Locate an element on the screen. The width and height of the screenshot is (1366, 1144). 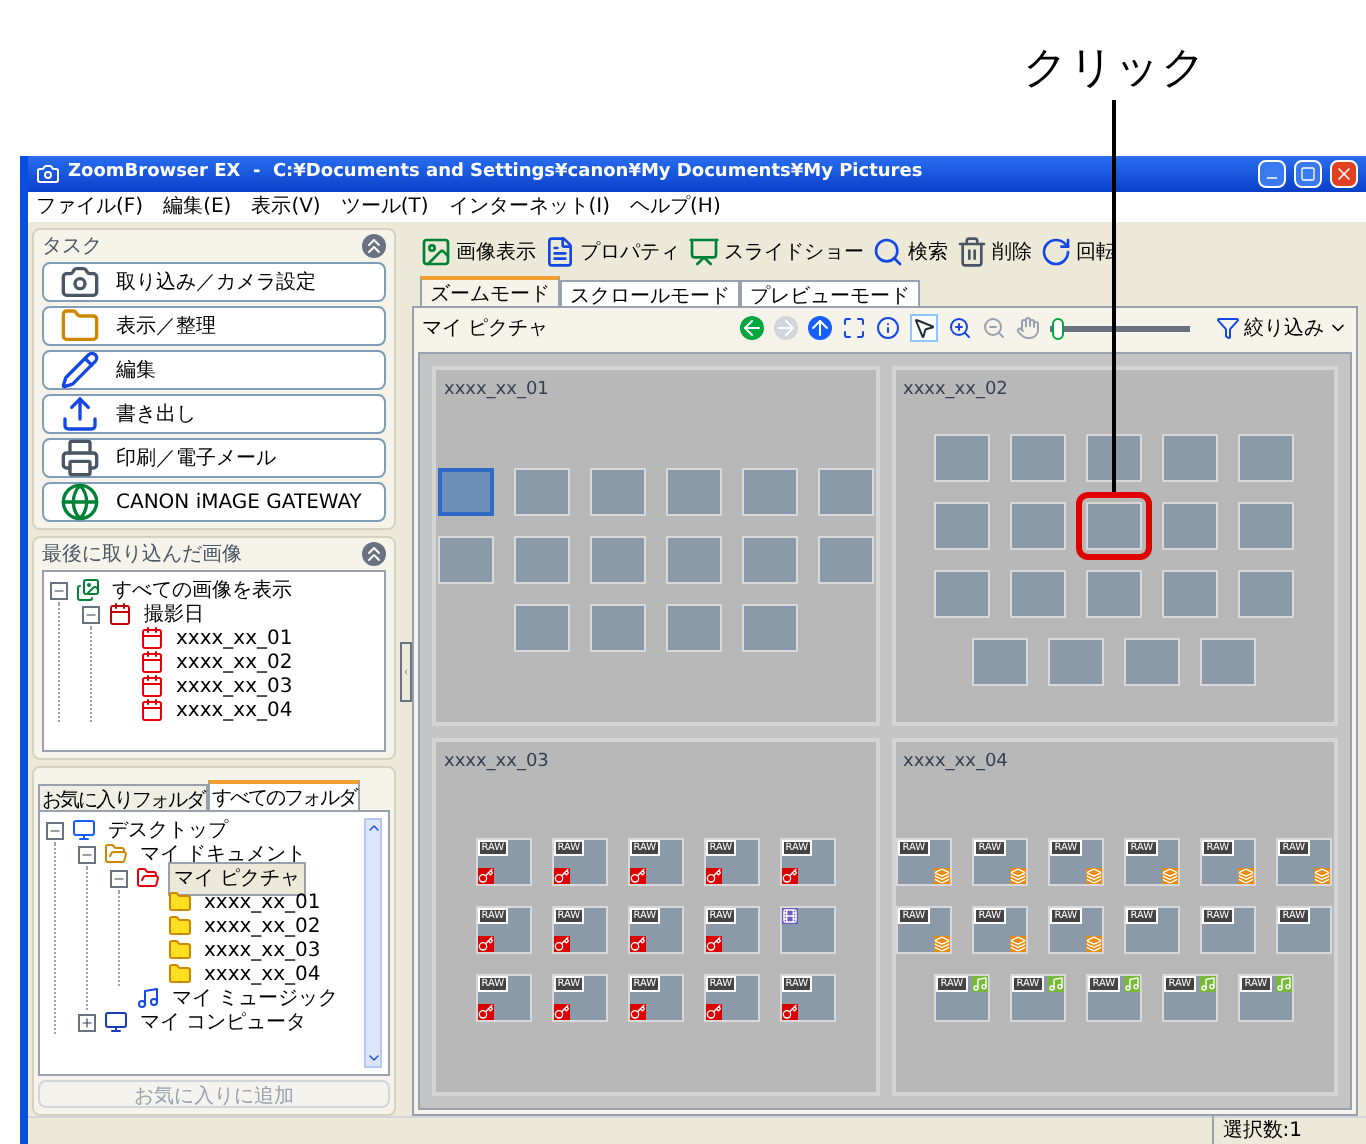
task-button: 表示／整理 is located at coordinates (214, 326).